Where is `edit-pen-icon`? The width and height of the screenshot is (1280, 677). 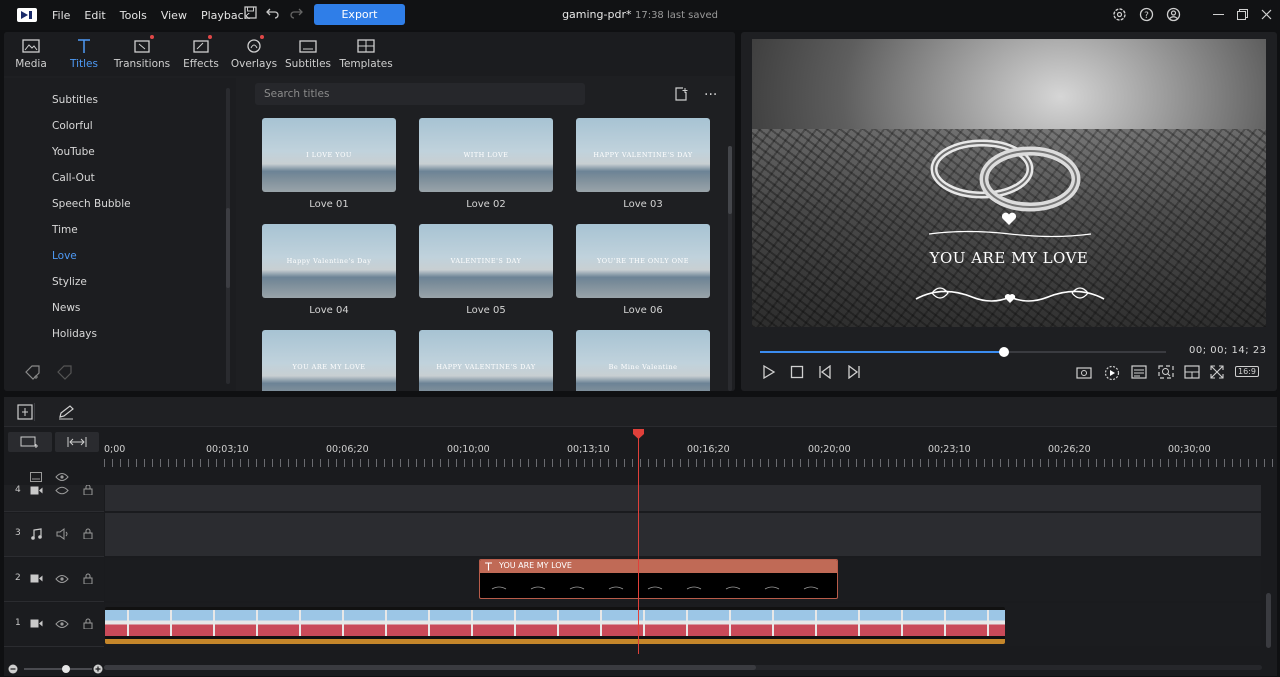 edit-pen-icon is located at coordinates (66, 413).